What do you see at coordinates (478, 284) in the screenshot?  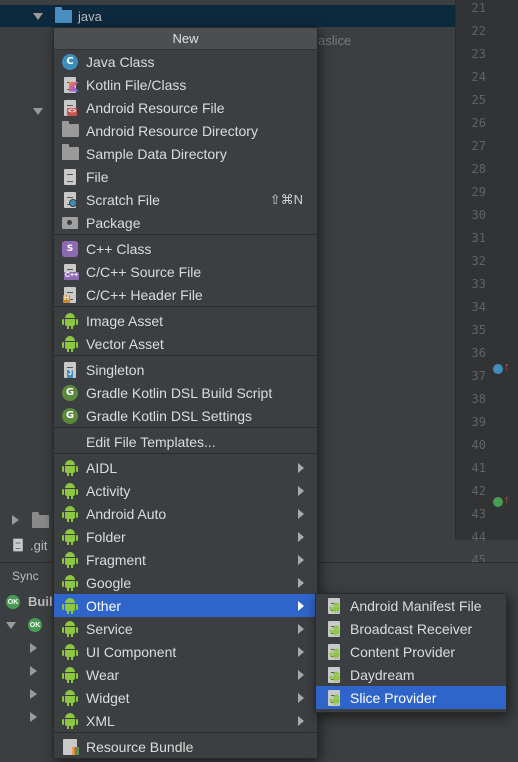 I see `line-number: 33` at bounding box center [478, 284].